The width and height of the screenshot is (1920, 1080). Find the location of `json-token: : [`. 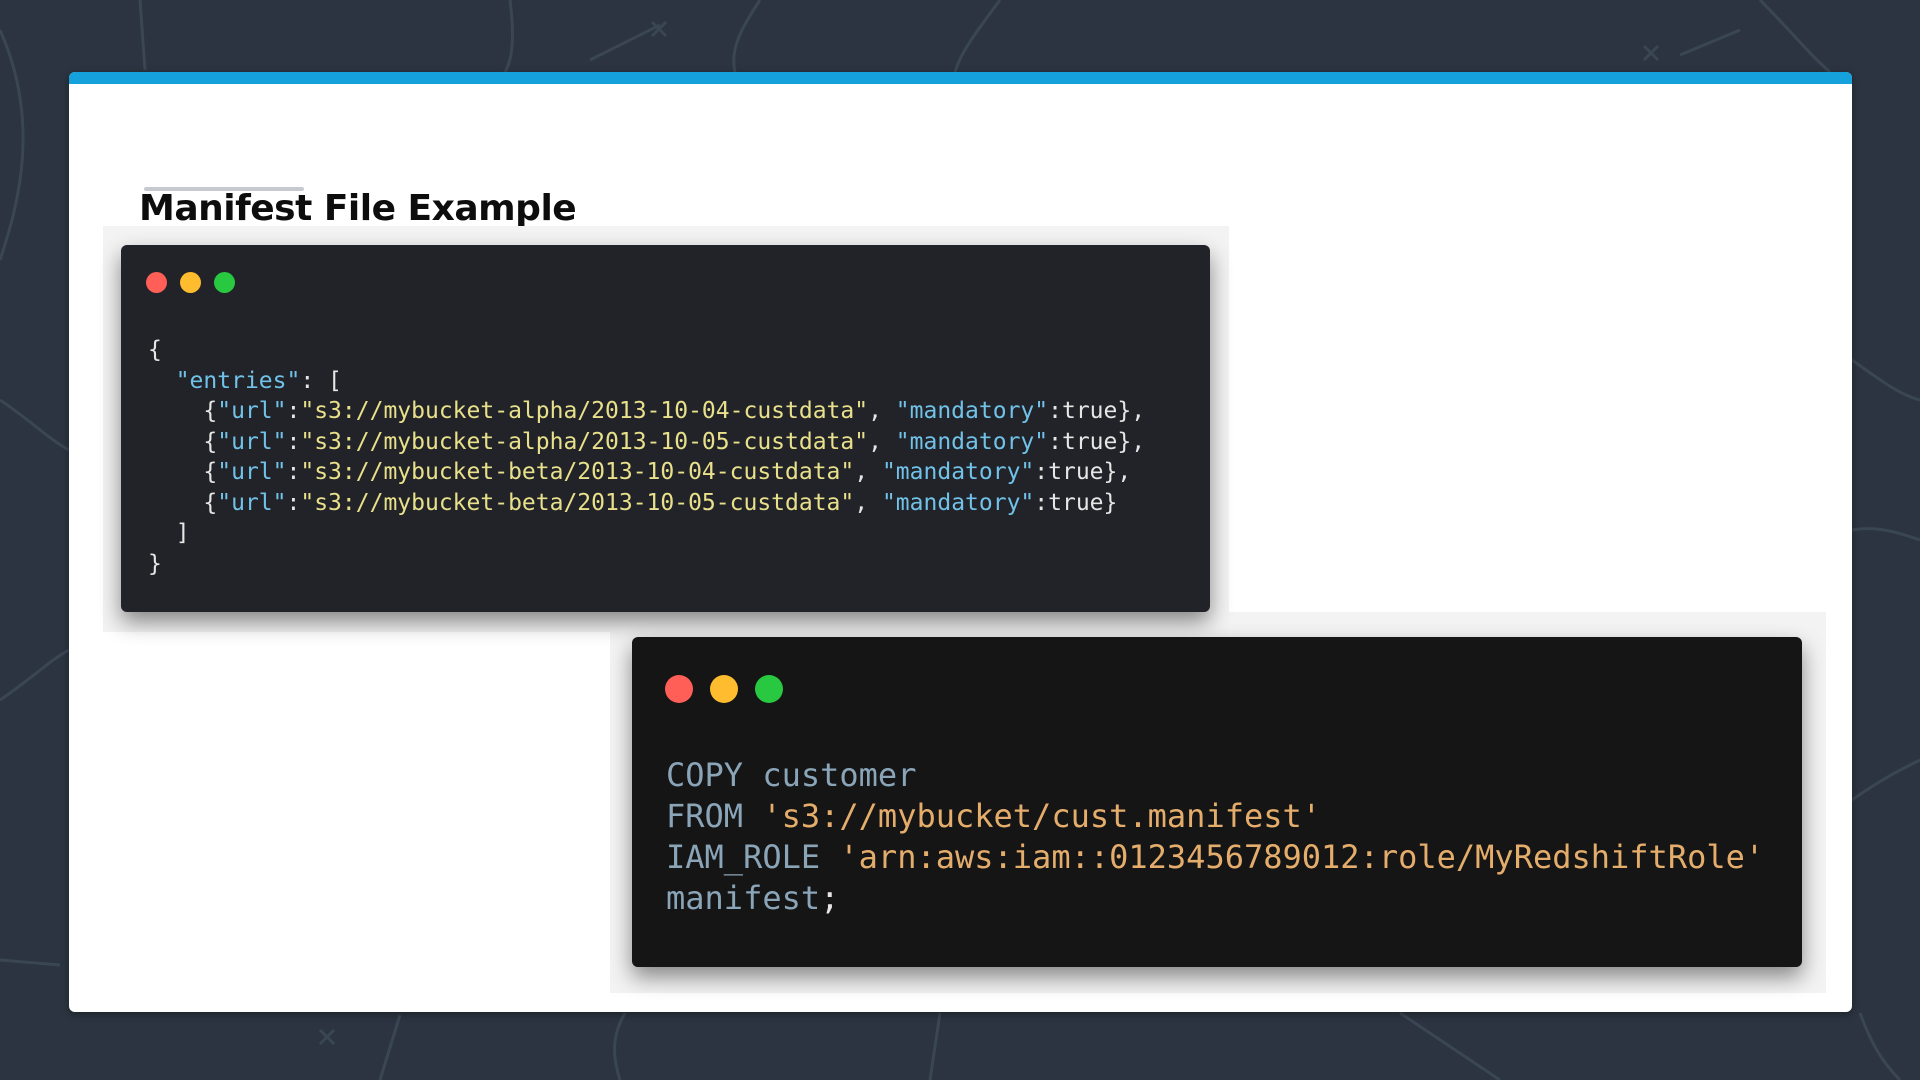

json-token: : [ is located at coordinates (321, 380).